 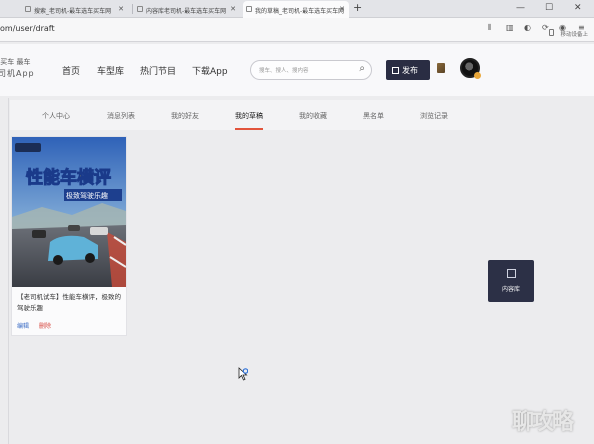 I want to click on content-library-button: 内容库, so click(x=511, y=281).